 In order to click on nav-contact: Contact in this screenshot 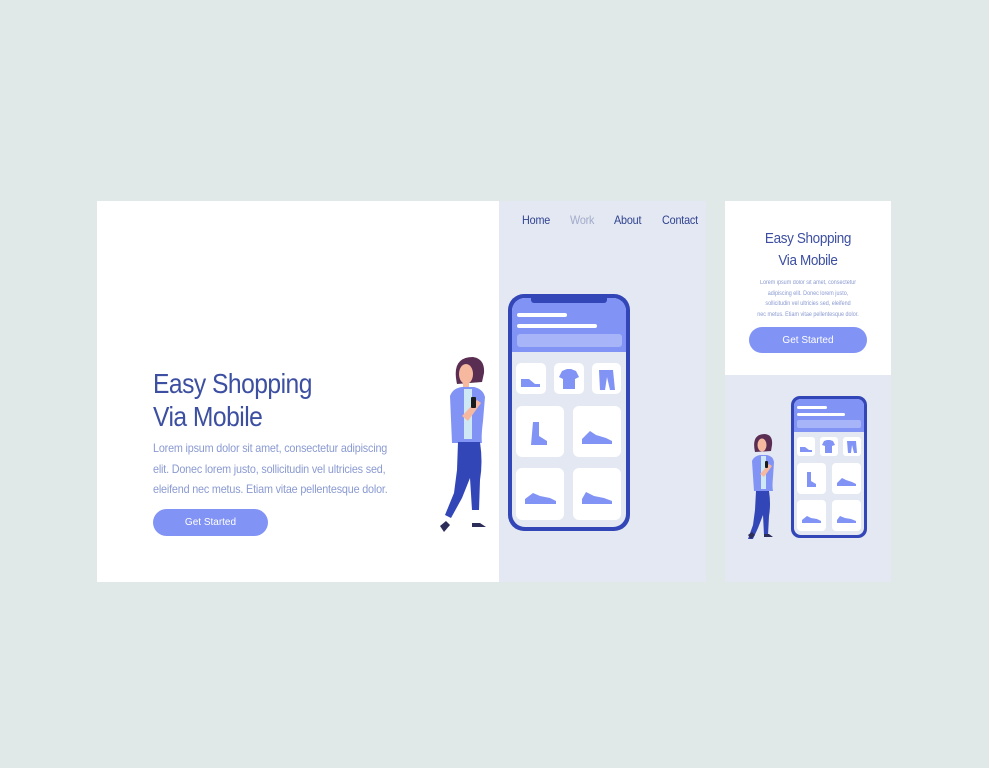, I will do `click(680, 220)`.